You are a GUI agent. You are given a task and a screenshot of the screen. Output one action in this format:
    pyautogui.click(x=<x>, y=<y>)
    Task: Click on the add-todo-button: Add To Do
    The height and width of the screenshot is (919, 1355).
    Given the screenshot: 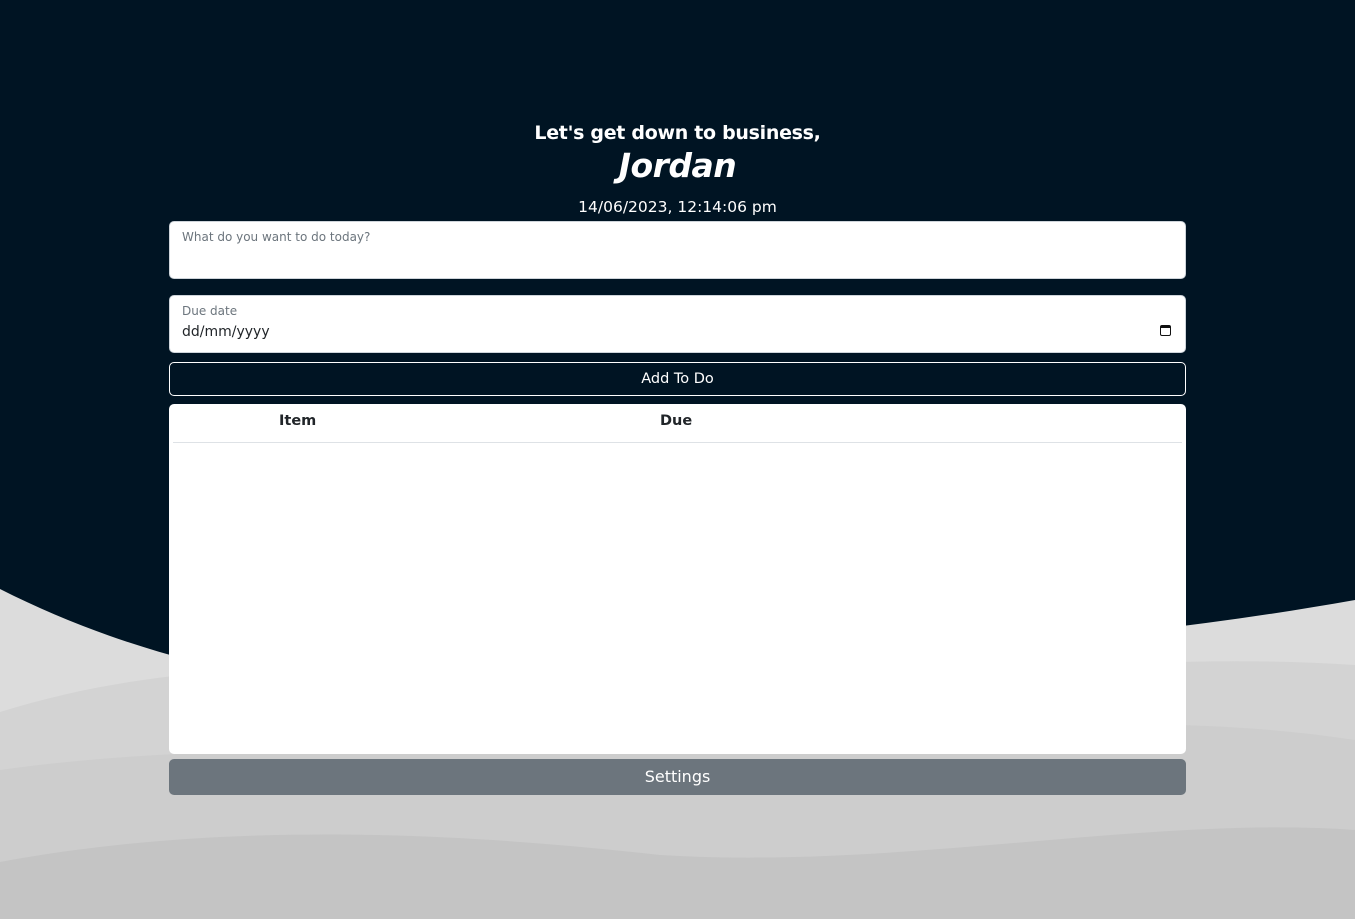 What is the action you would take?
    pyautogui.click(x=677, y=379)
    